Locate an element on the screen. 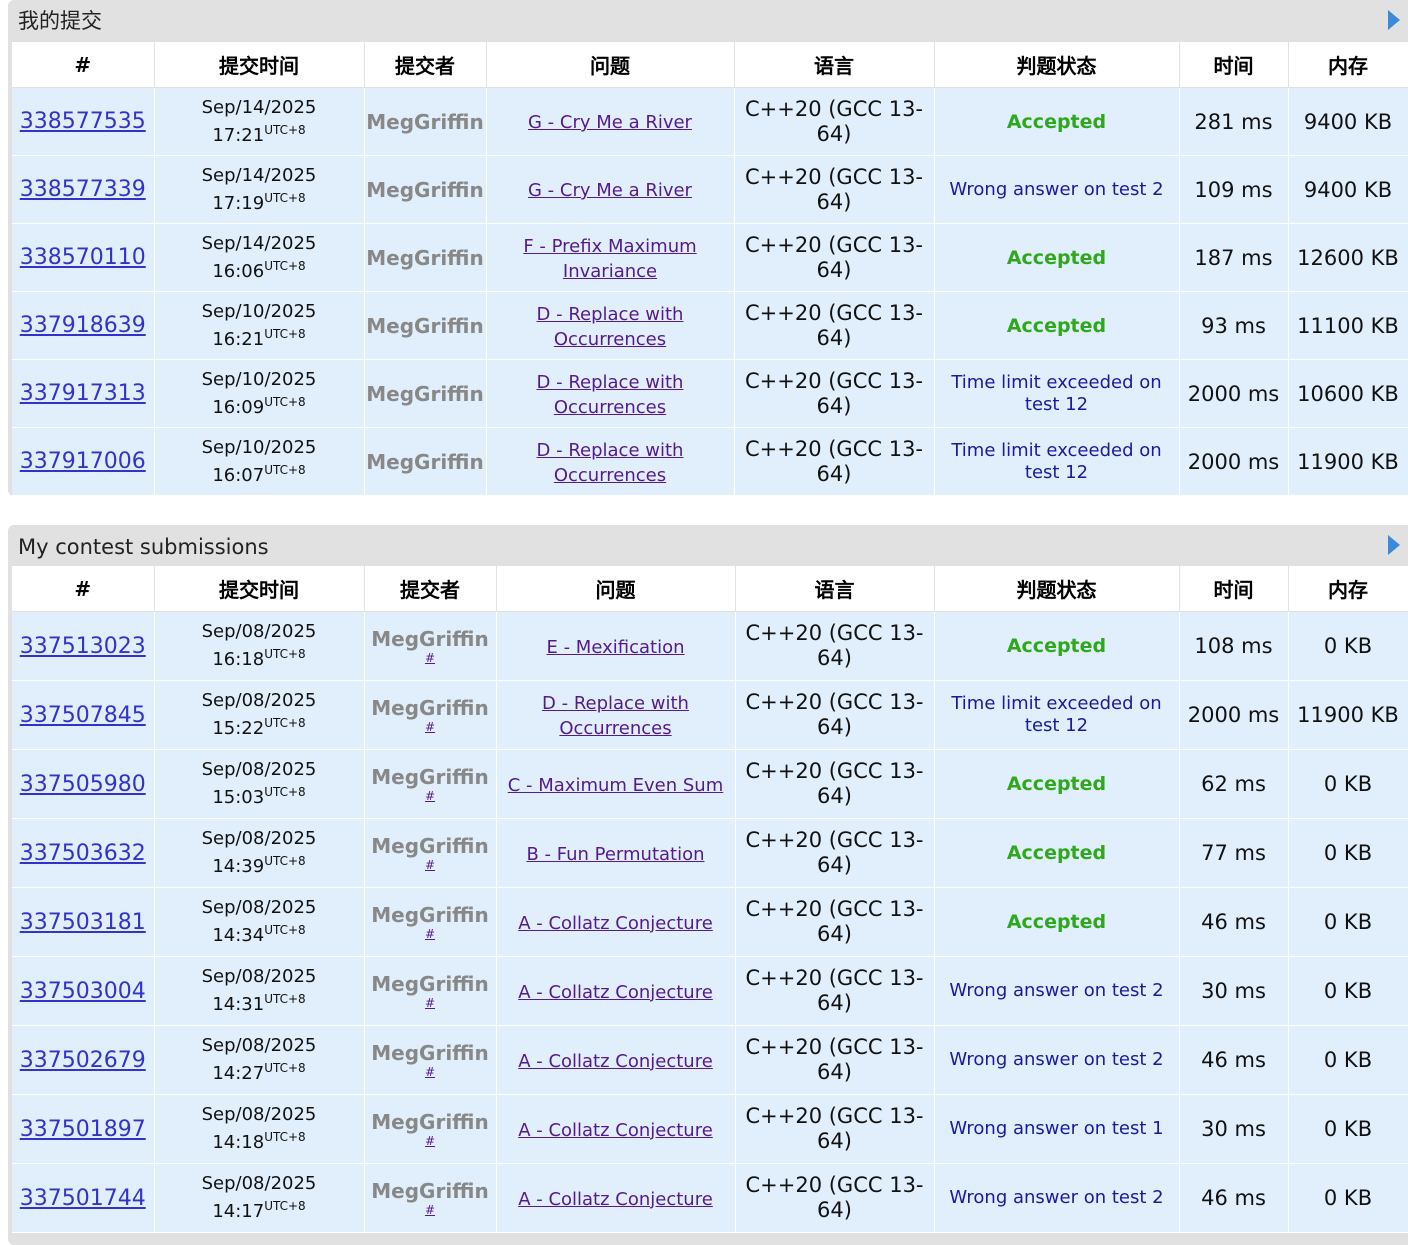 The image size is (1408, 1245). problem-link: B - Fun Permutation is located at coordinates (615, 854).